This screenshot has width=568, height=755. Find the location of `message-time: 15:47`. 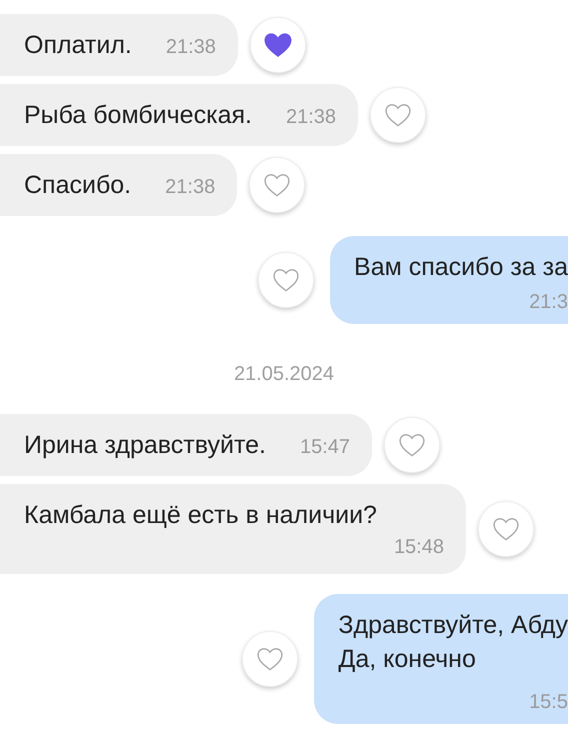

message-time: 15:47 is located at coordinates (325, 447).